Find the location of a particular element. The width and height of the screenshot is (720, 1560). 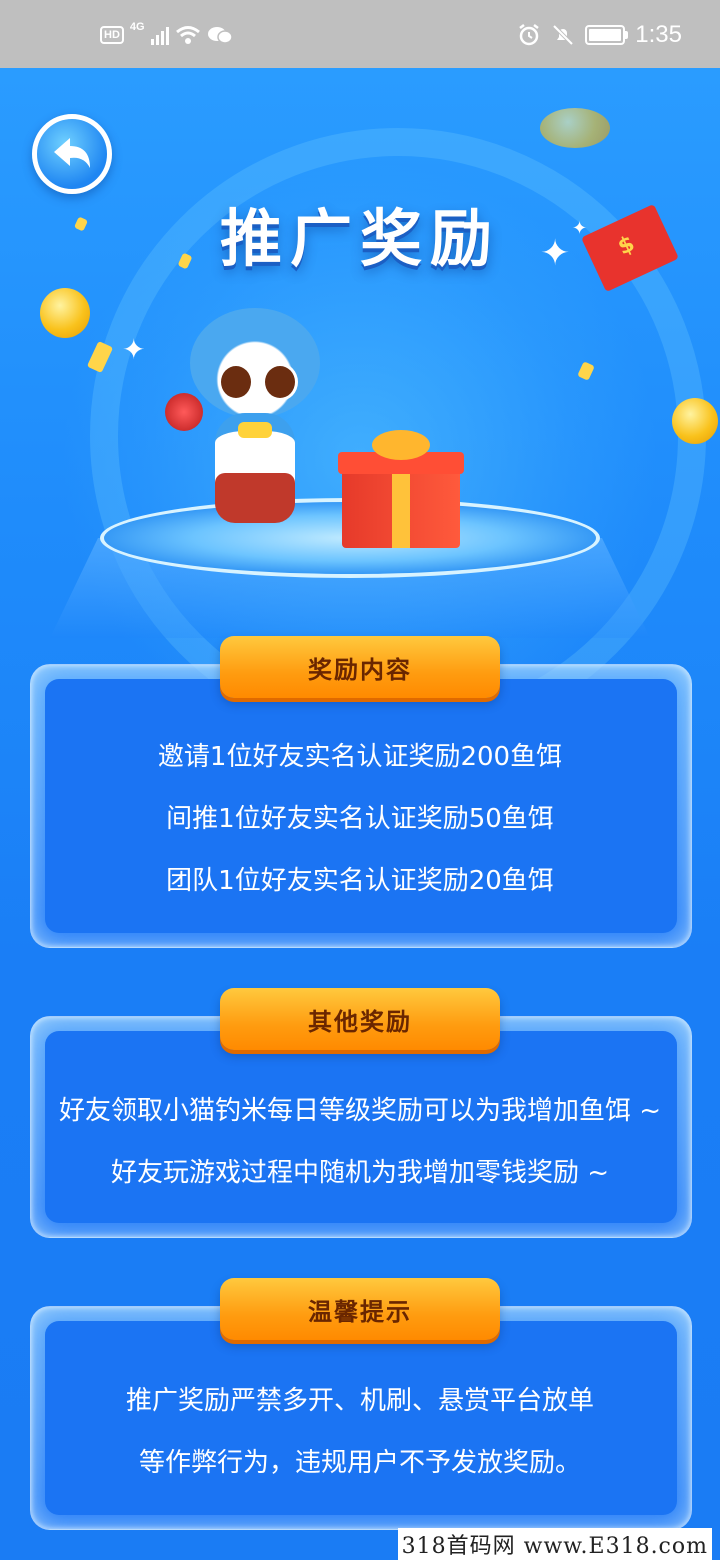

bow-tie is located at coordinates (255, 430).